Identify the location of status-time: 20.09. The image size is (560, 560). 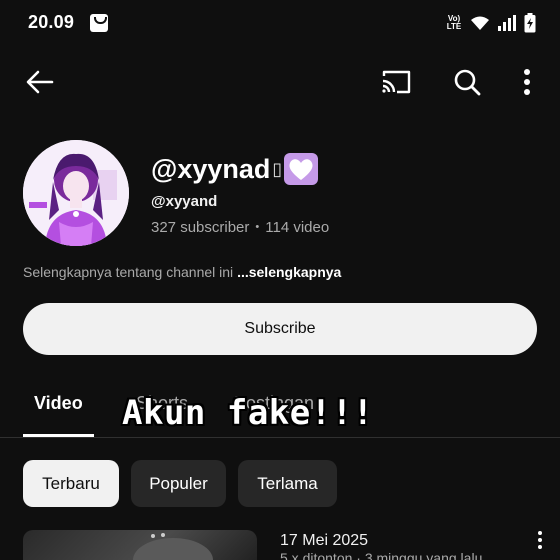
(51, 22).